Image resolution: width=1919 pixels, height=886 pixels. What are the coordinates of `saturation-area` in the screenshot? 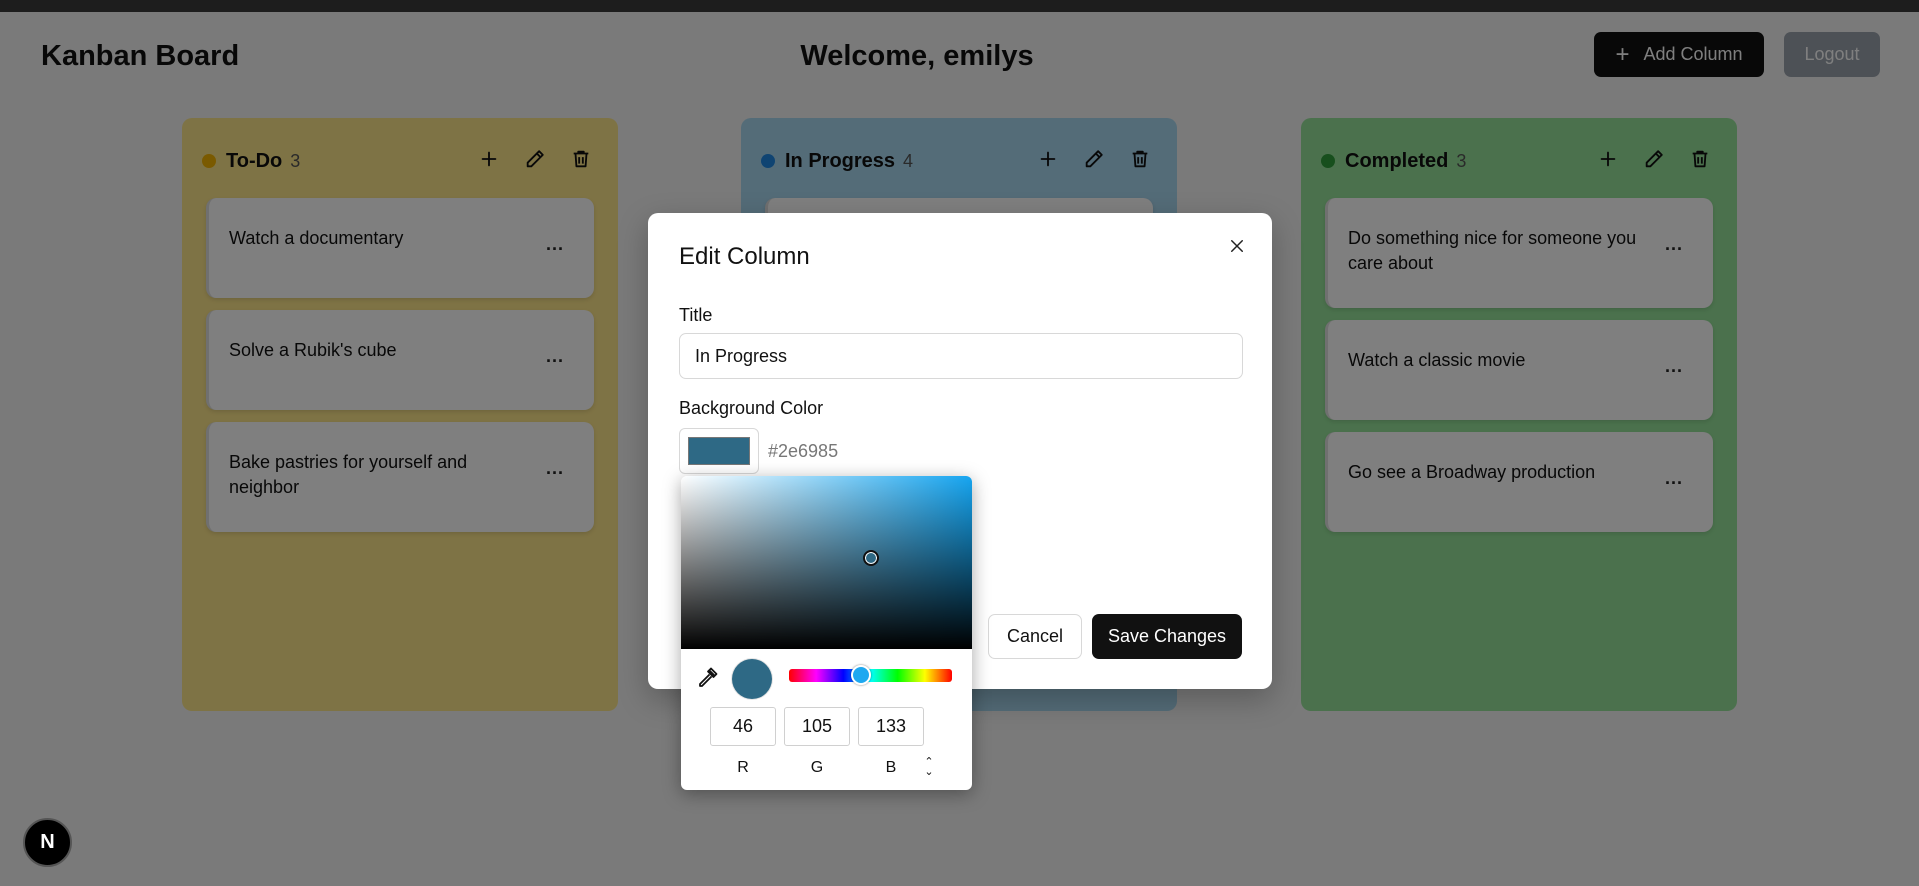 It's located at (826, 562).